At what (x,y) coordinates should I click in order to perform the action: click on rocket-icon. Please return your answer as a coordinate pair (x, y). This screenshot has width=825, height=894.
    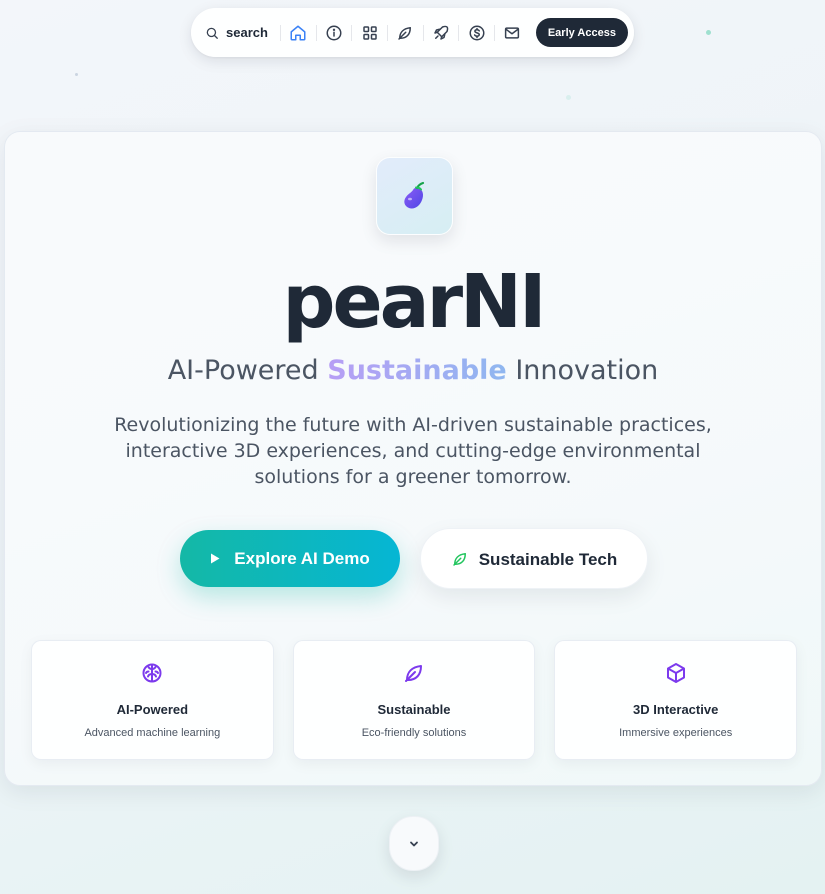
    Looking at the image, I should click on (441, 32).